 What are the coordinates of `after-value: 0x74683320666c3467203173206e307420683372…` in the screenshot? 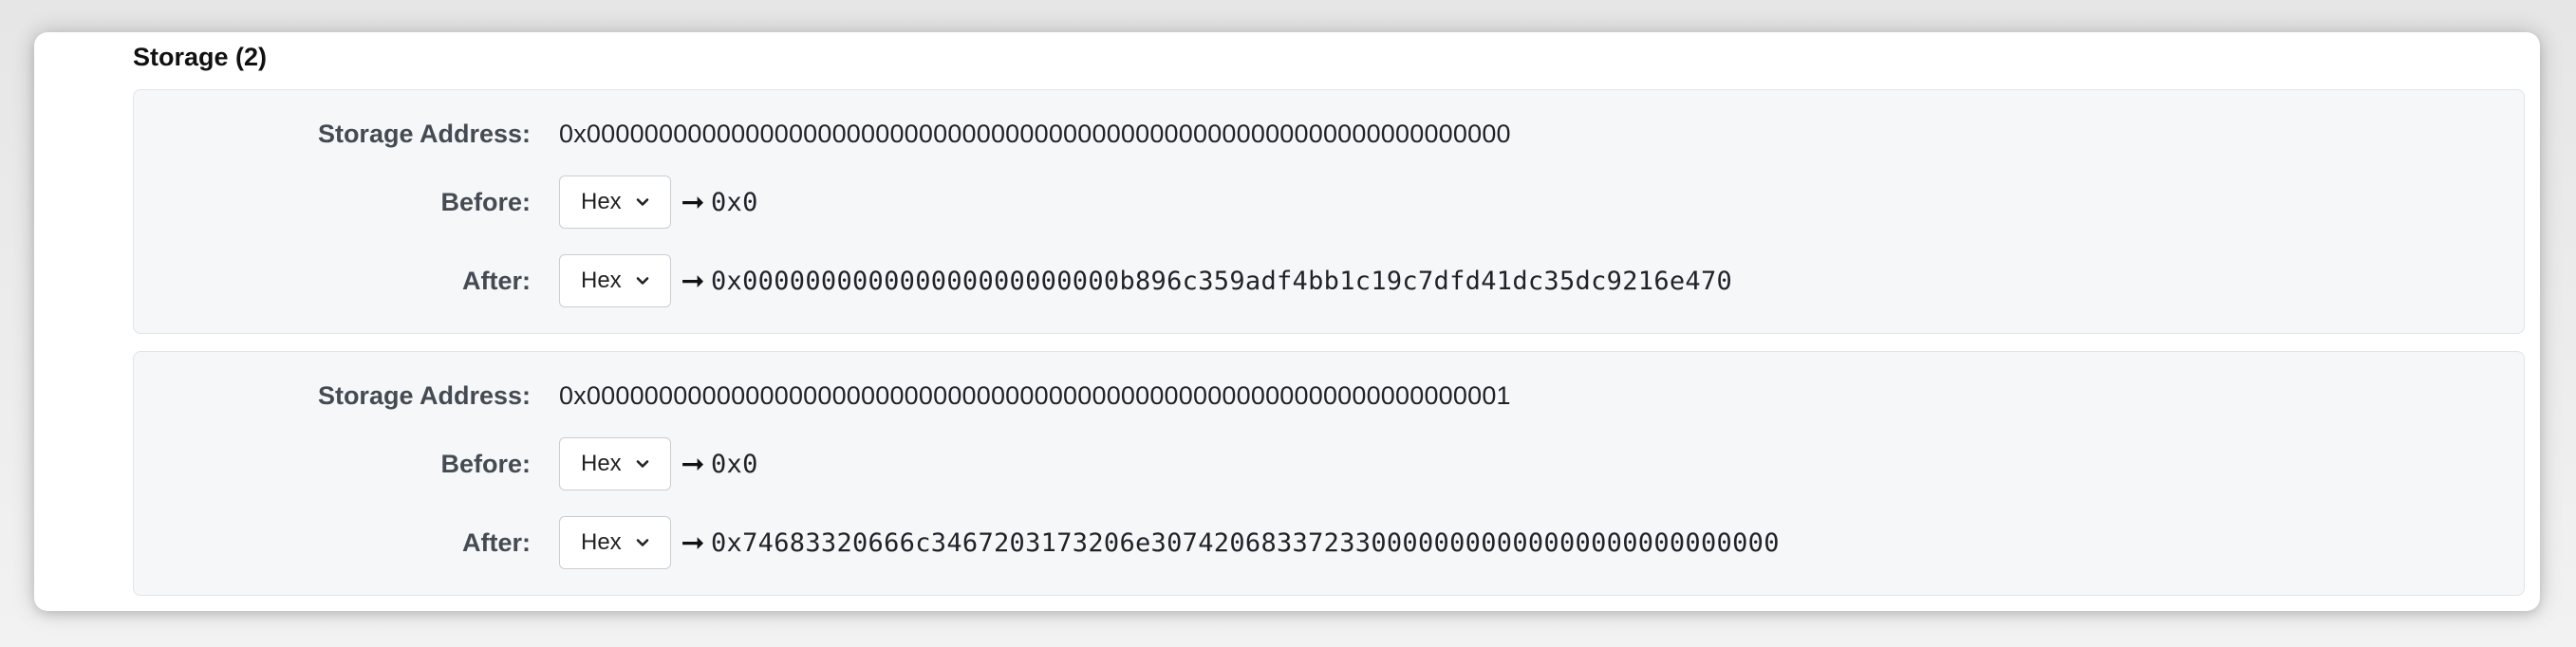 It's located at (1245, 543).